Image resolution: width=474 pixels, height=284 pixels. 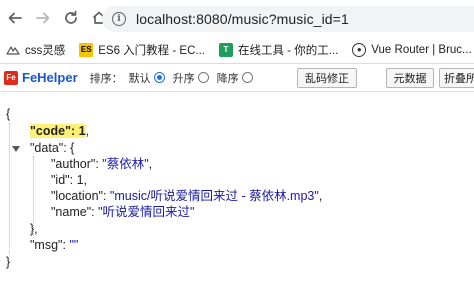 I want to click on fehelper-name: FeHelper, so click(x=50, y=77).